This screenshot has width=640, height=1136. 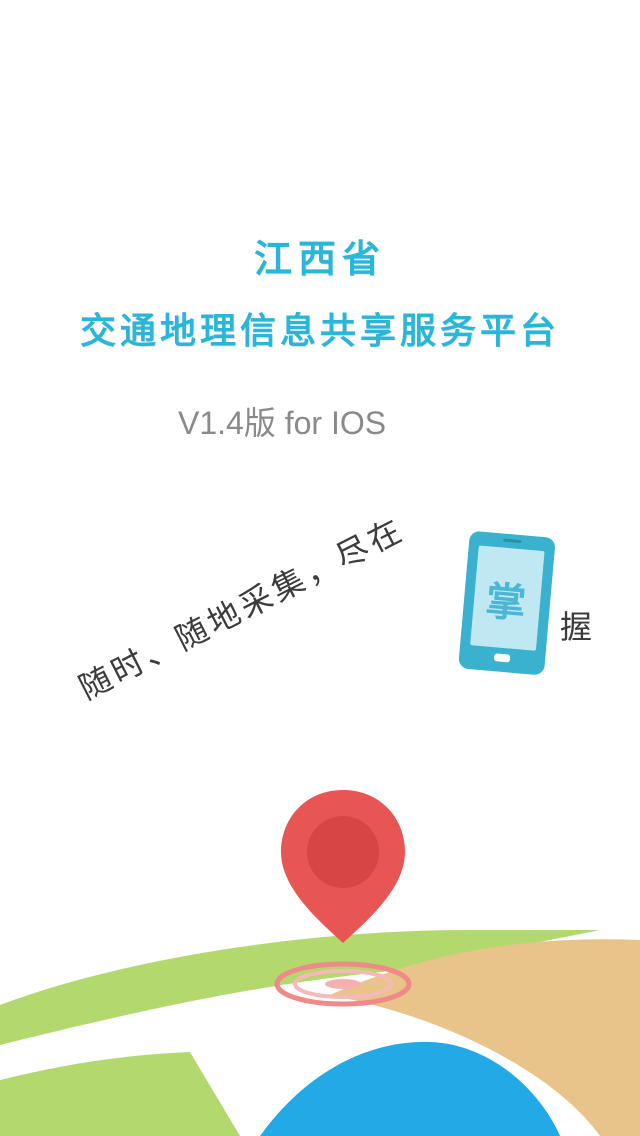 What do you see at coordinates (576, 627) in the screenshot?
I see `slogan-last-character: 握` at bounding box center [576, 627].